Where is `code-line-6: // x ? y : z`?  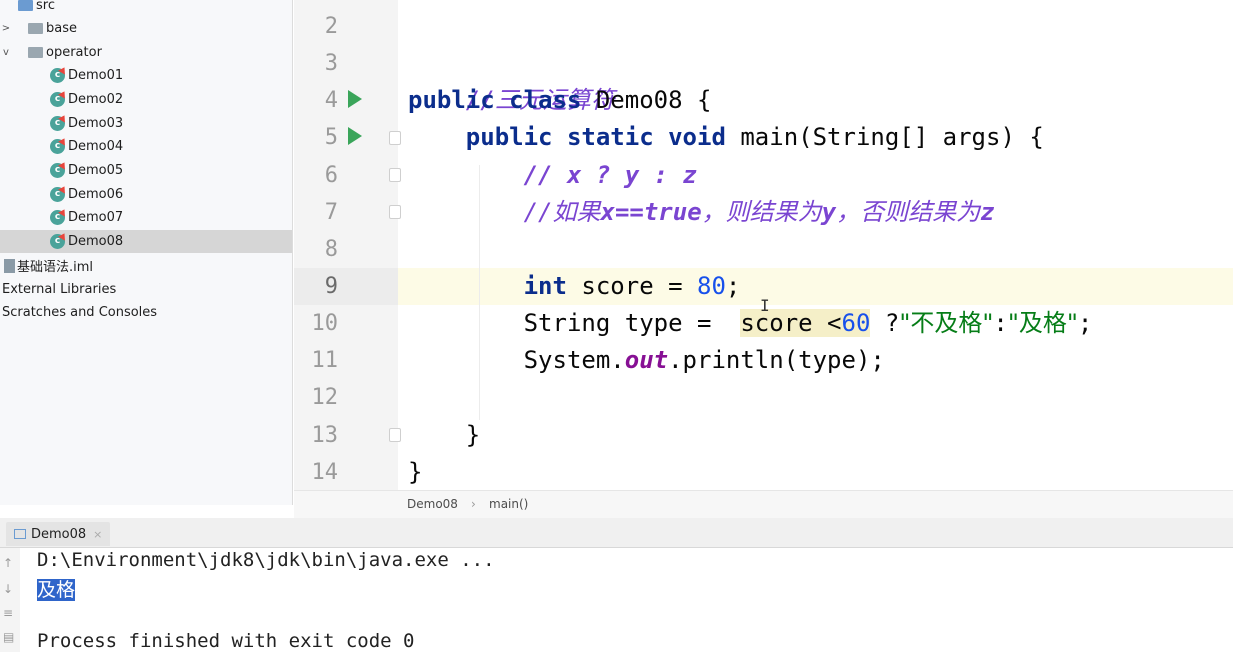
code-line-6: // x ? y : z is located at coordinates (552, 175).